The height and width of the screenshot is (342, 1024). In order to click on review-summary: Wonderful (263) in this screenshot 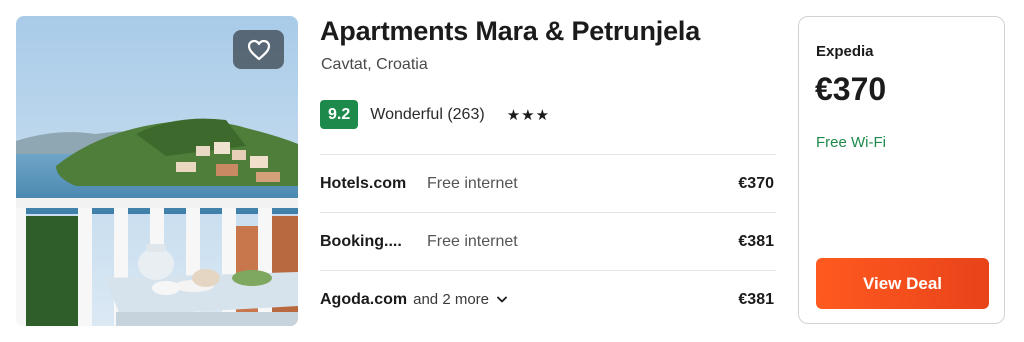, I will do `click(427, 115)`.